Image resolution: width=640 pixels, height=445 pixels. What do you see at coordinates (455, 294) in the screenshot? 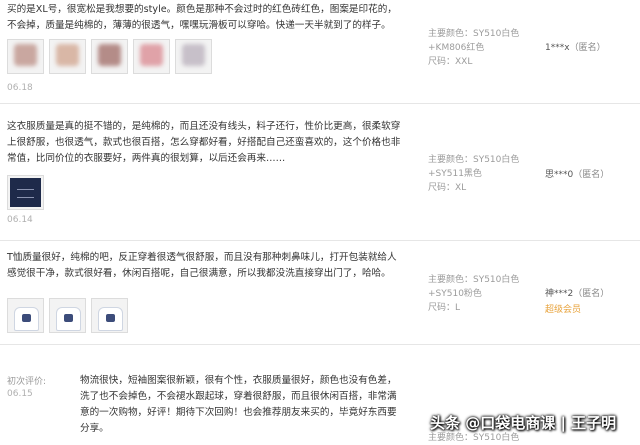
I see `spec-color-extra: +SY510粉色` at bounding box center [455, 294].